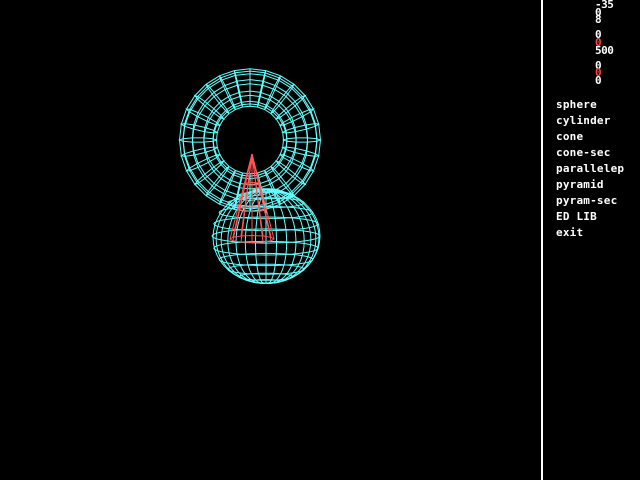 Image resolution: width=640 pixels, height=480 pixels. I want to click on menu-item-parallelep: parallelep, so click(598, 169).